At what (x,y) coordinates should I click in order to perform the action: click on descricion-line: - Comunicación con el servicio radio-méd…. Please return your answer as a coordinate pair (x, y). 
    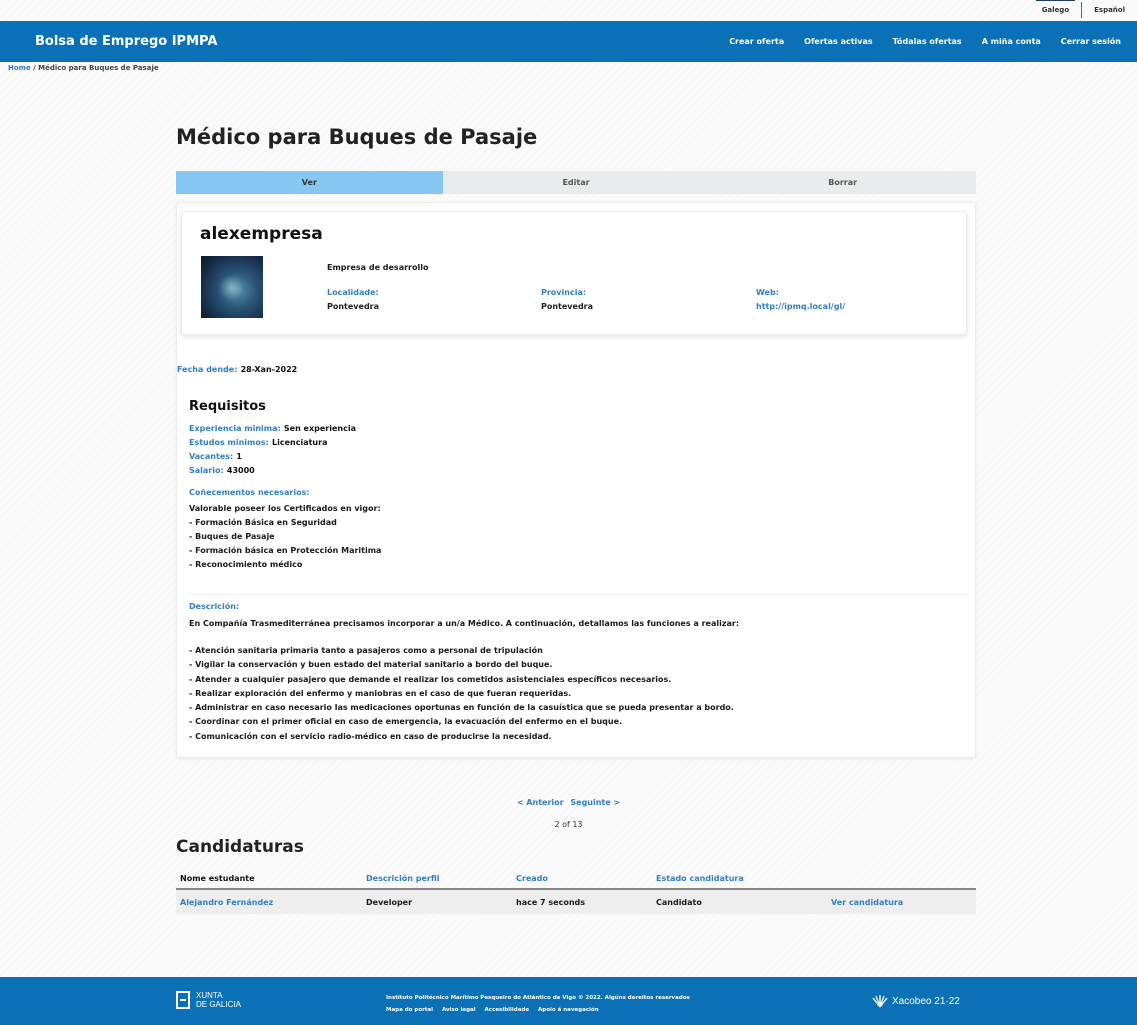
    Looking at the image, I should click on (370, 736).